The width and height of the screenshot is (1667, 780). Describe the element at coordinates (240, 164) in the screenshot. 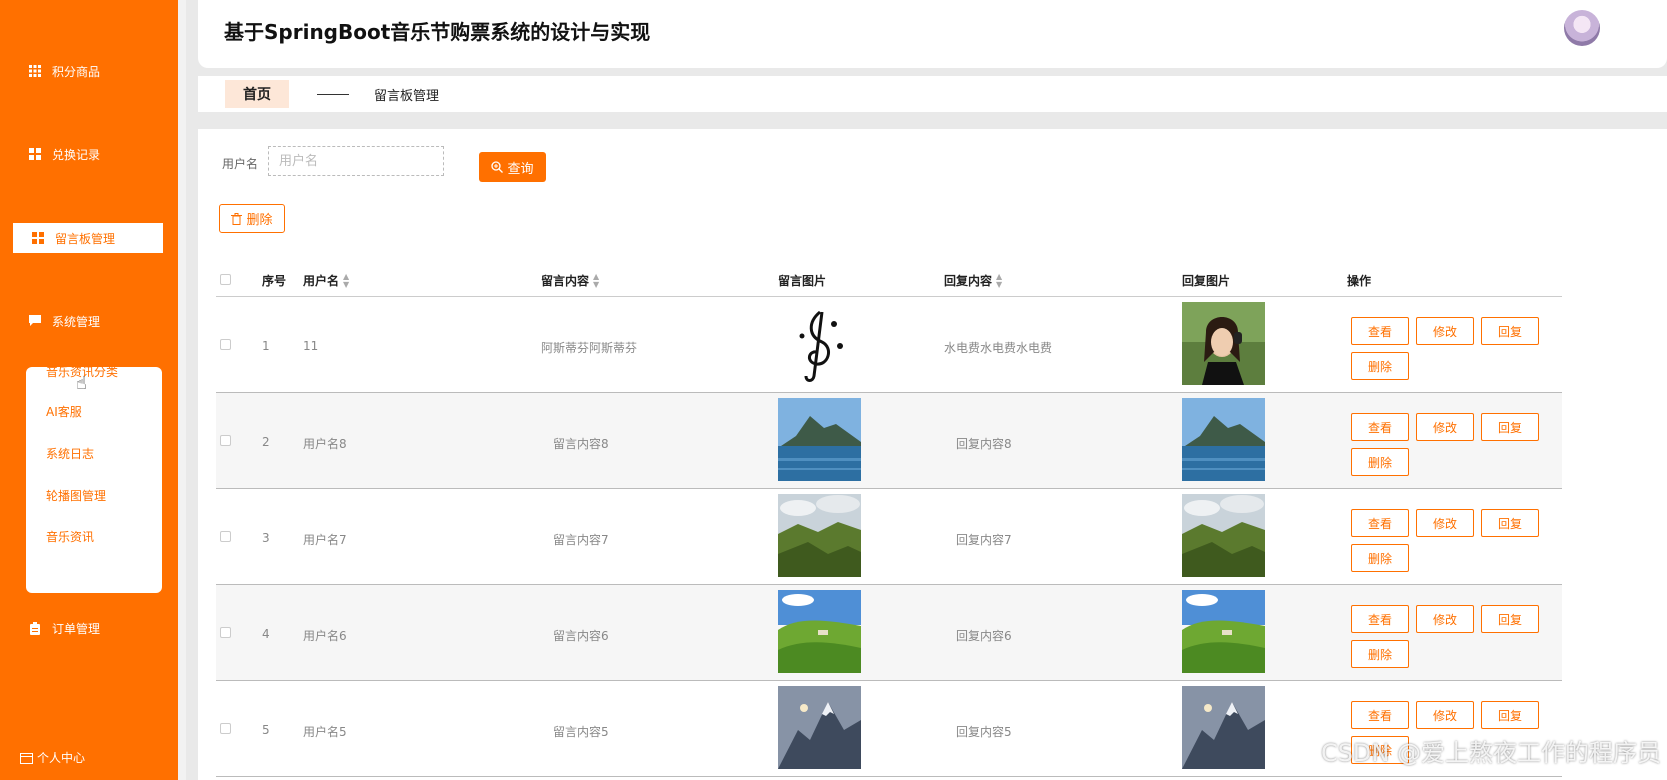

I see `search-label: 用户名` at that location.